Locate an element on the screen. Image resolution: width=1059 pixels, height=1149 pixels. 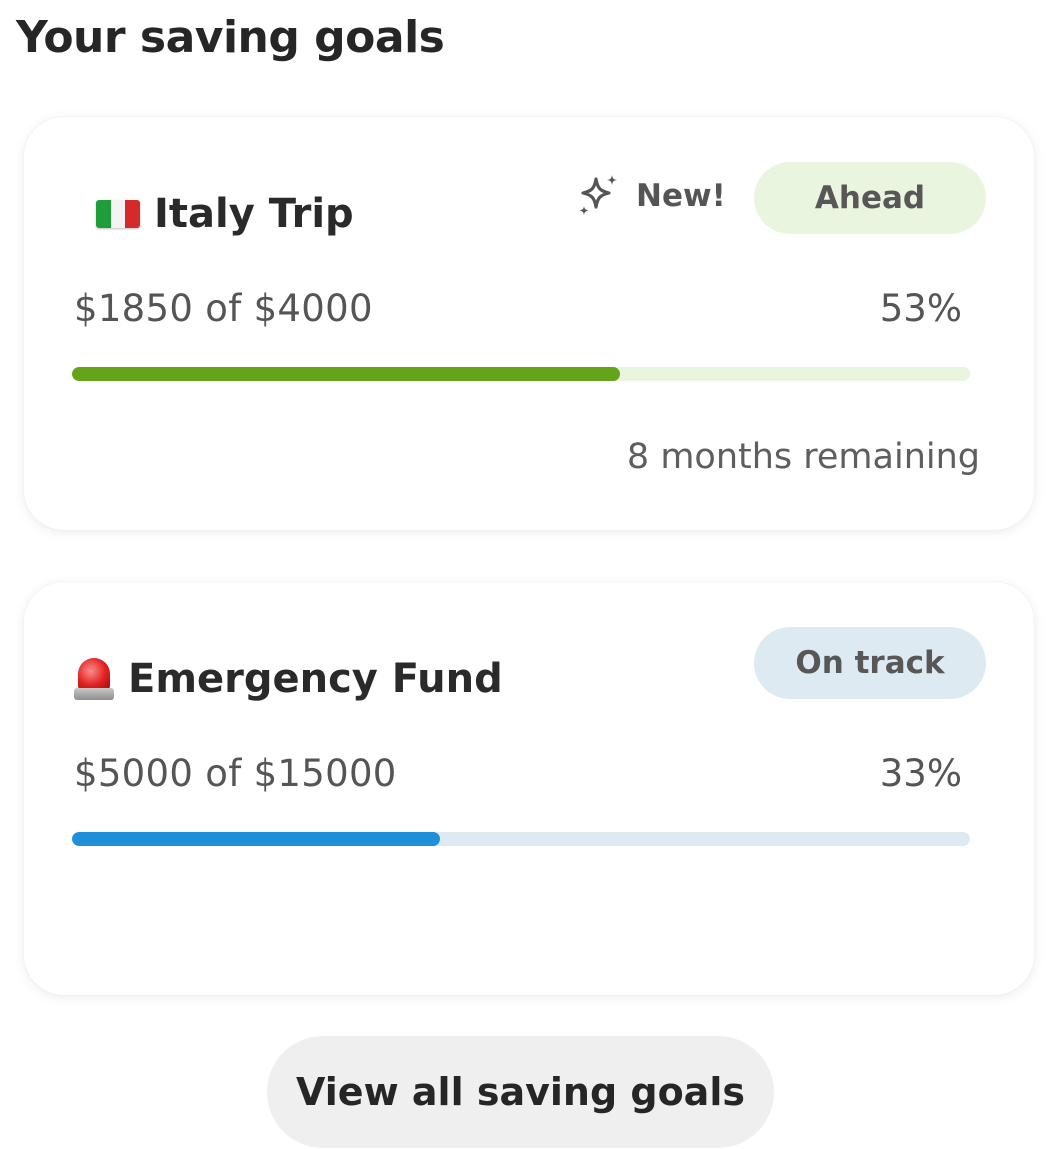
goal-title: Italy Trip is located at coordinates (225, 214).